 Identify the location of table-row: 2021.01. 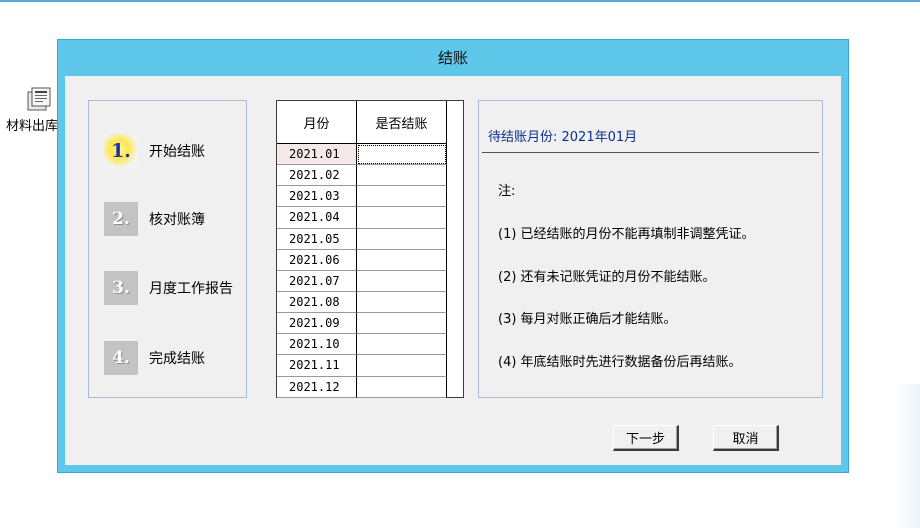
(362, 155).